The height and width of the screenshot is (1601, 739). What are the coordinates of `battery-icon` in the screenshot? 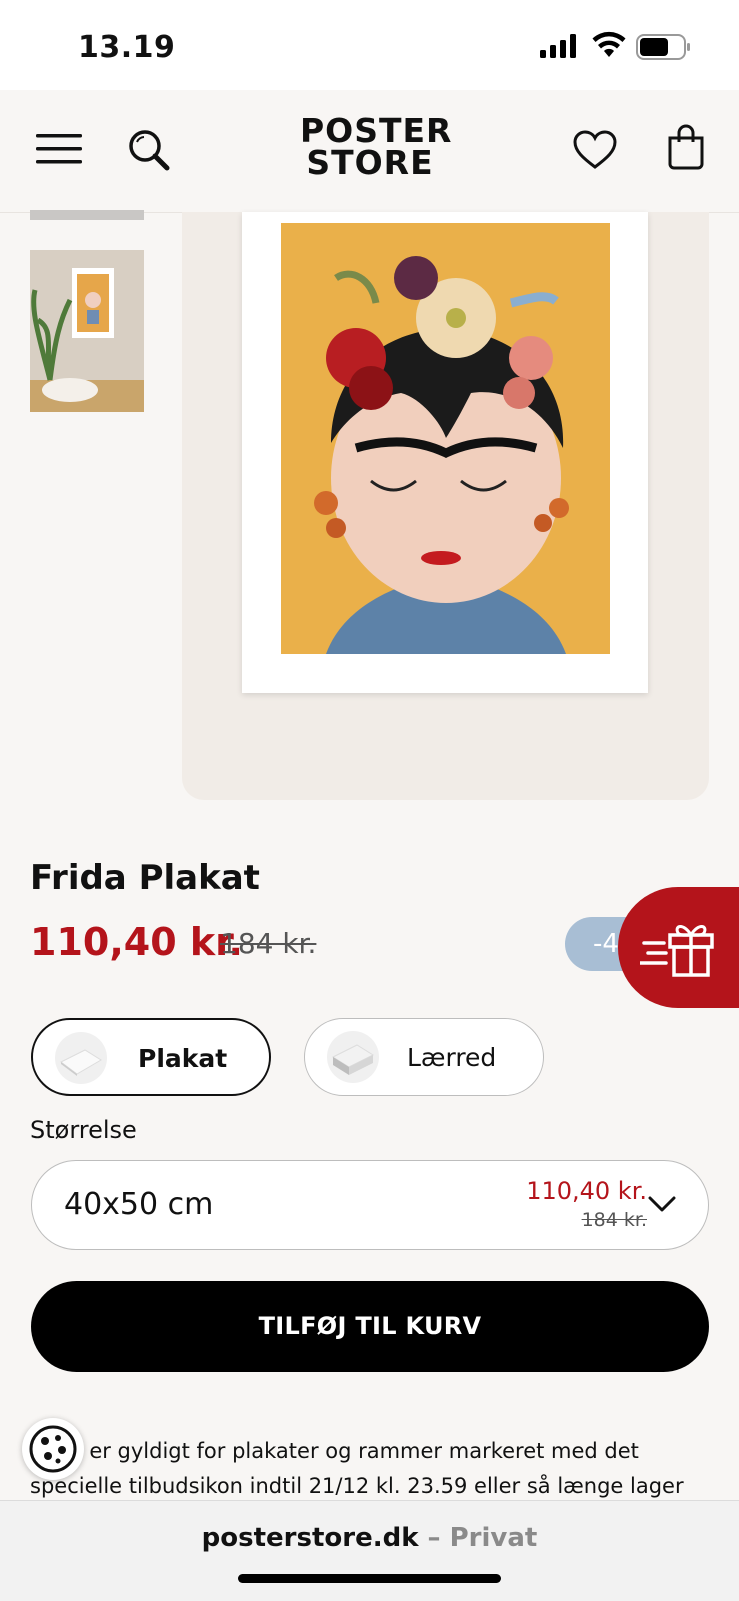 It's located at (663, 47).